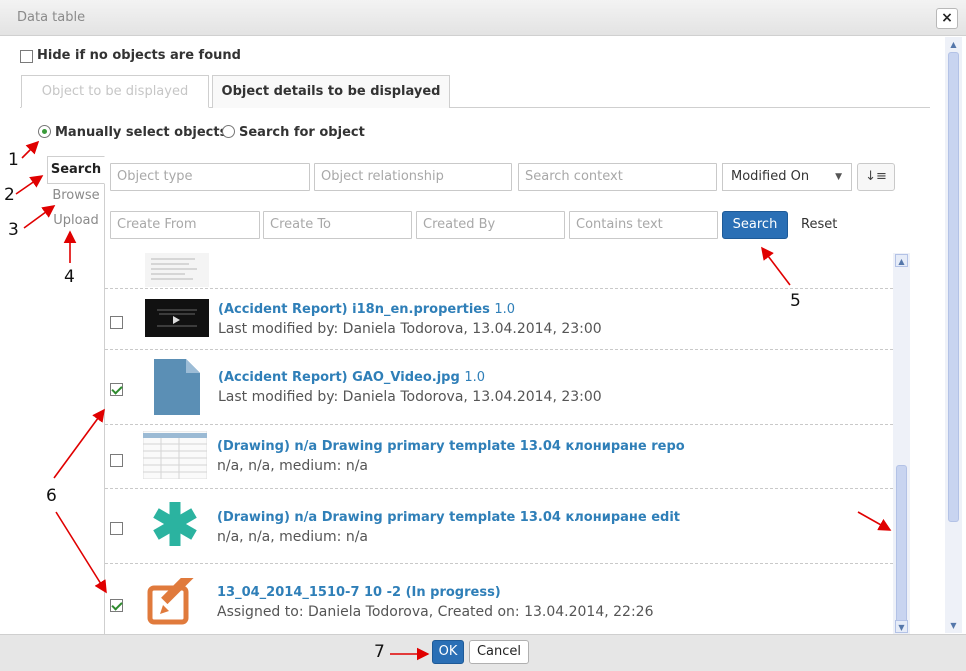 This screenshot has height=671, width=966. Describe the element at coordinates (76, 220) in the screenshot. I see `vtab-upload: Upload` at that location.